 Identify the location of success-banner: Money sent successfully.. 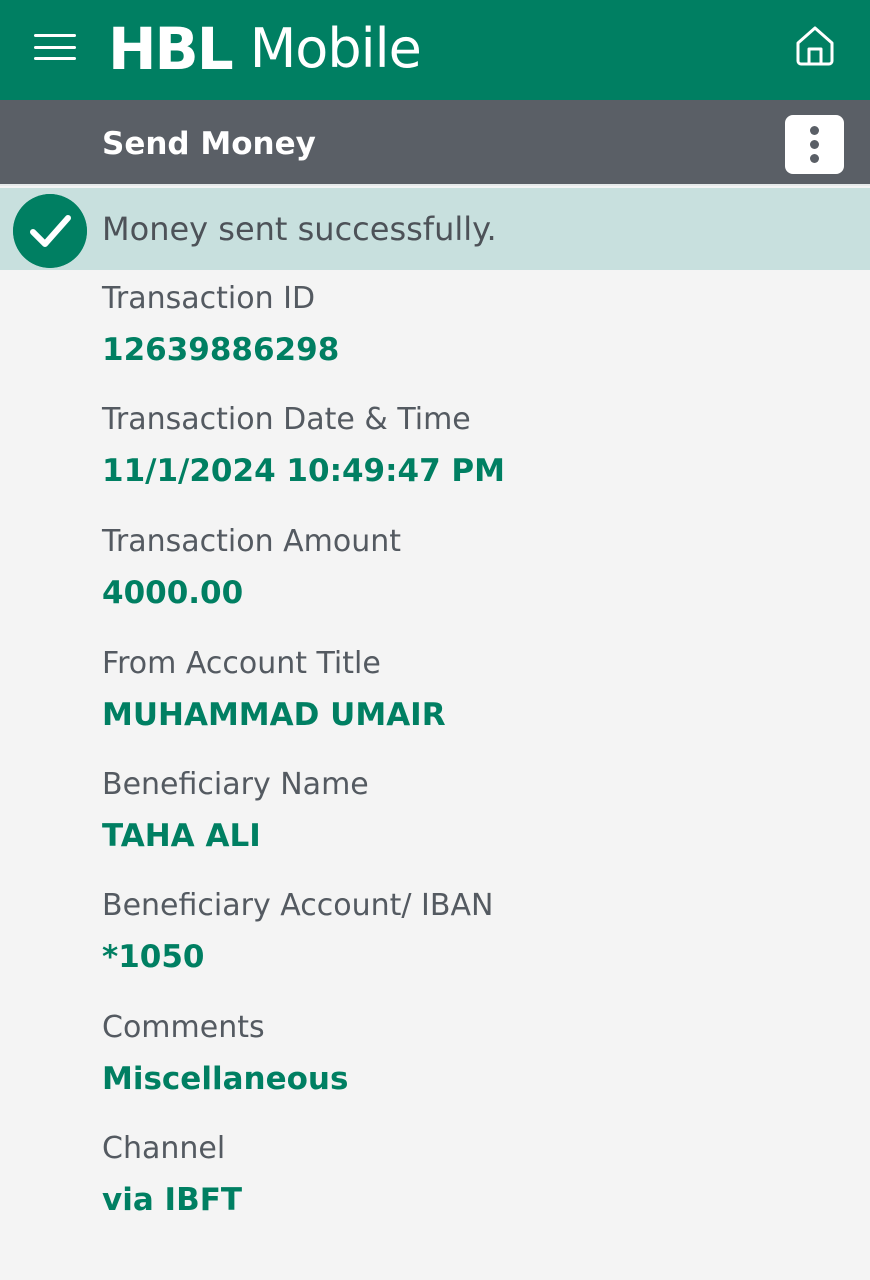
(435, 229).